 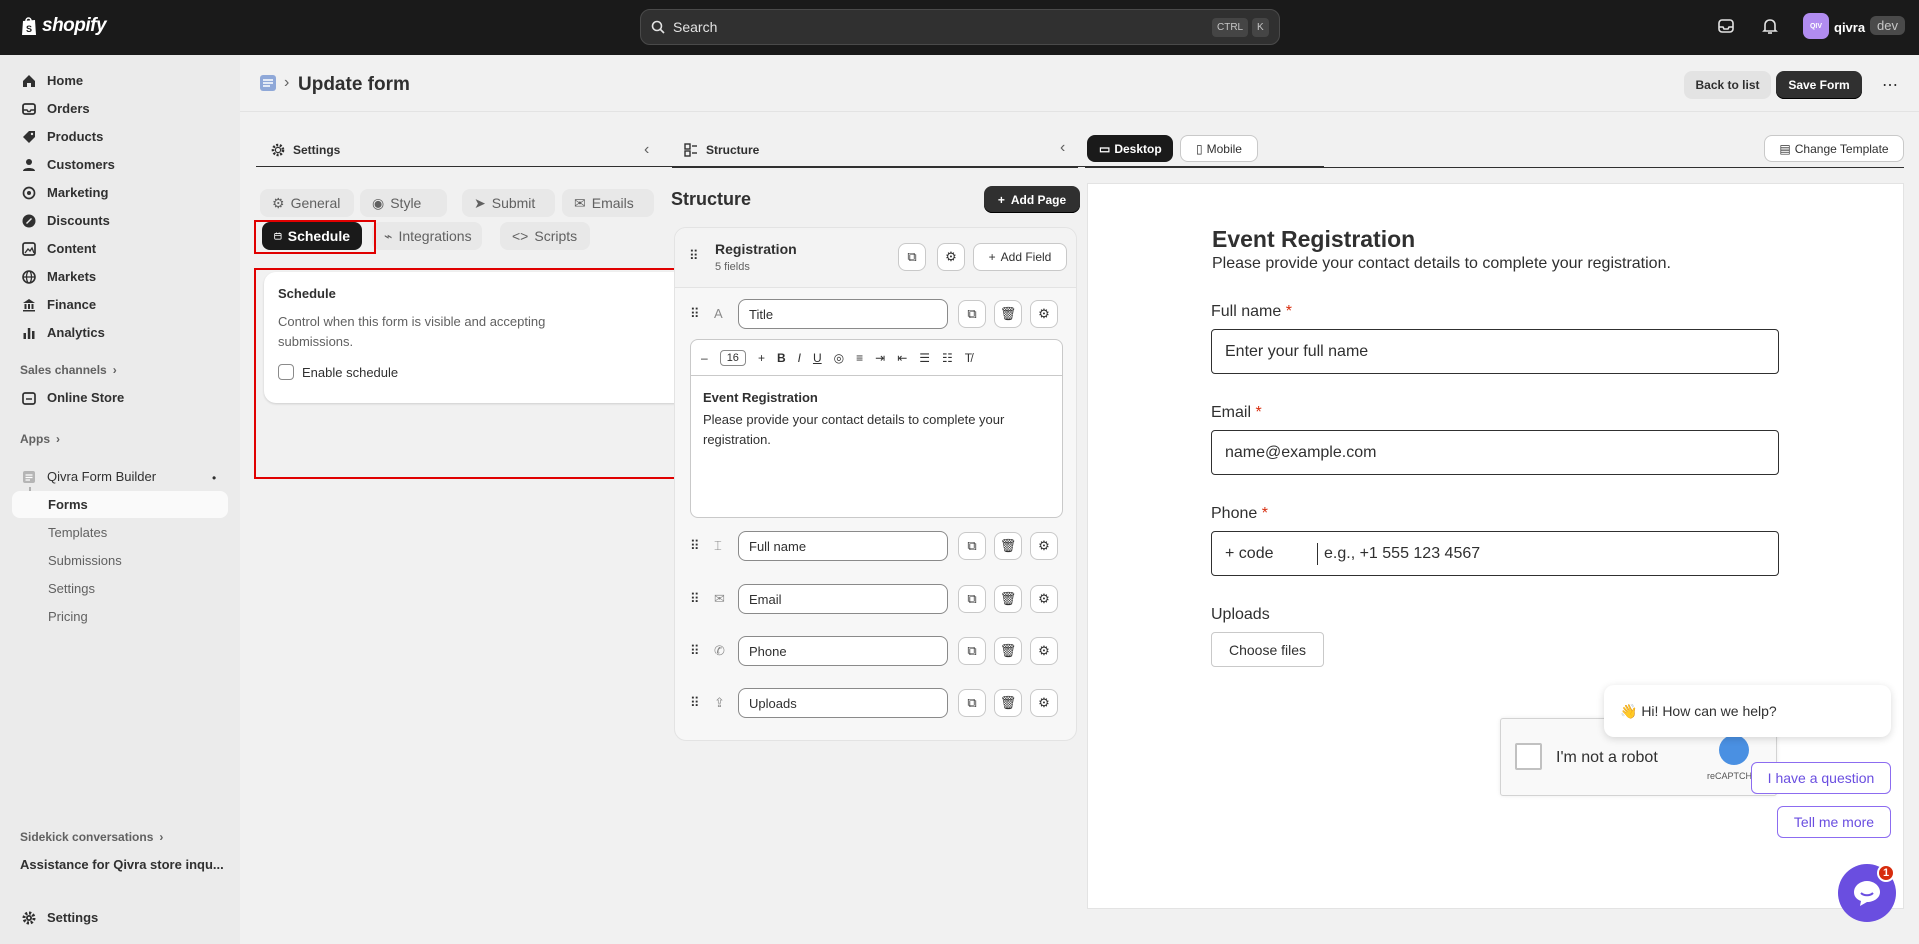 What do you see at coordinates (1849, 27) in the screenshot?
I see `store-name: qivra` at bounding box center [1849, 27].